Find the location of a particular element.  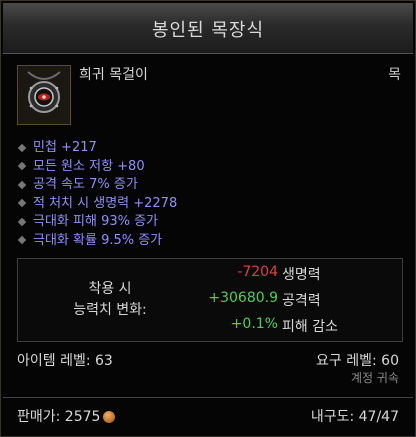

account-bound: 계정 귀속 is located at coordinates (375, 378).